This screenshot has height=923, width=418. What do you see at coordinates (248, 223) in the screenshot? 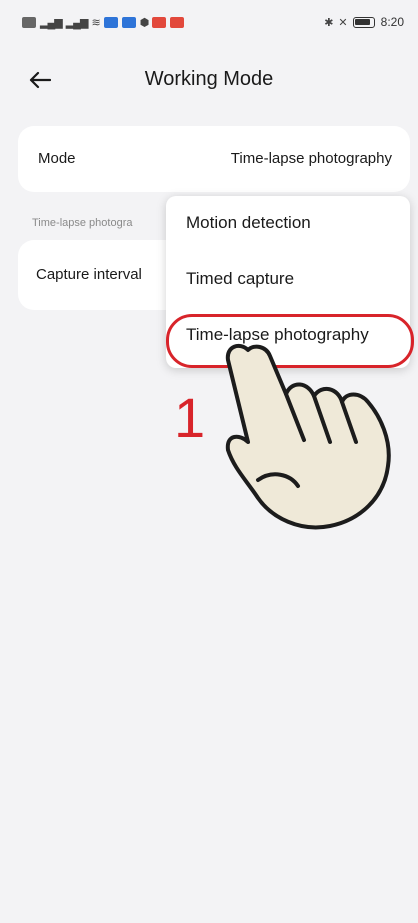
I see `menu-item-motion-detection: Motion detection` at bounding box center [248, 223].